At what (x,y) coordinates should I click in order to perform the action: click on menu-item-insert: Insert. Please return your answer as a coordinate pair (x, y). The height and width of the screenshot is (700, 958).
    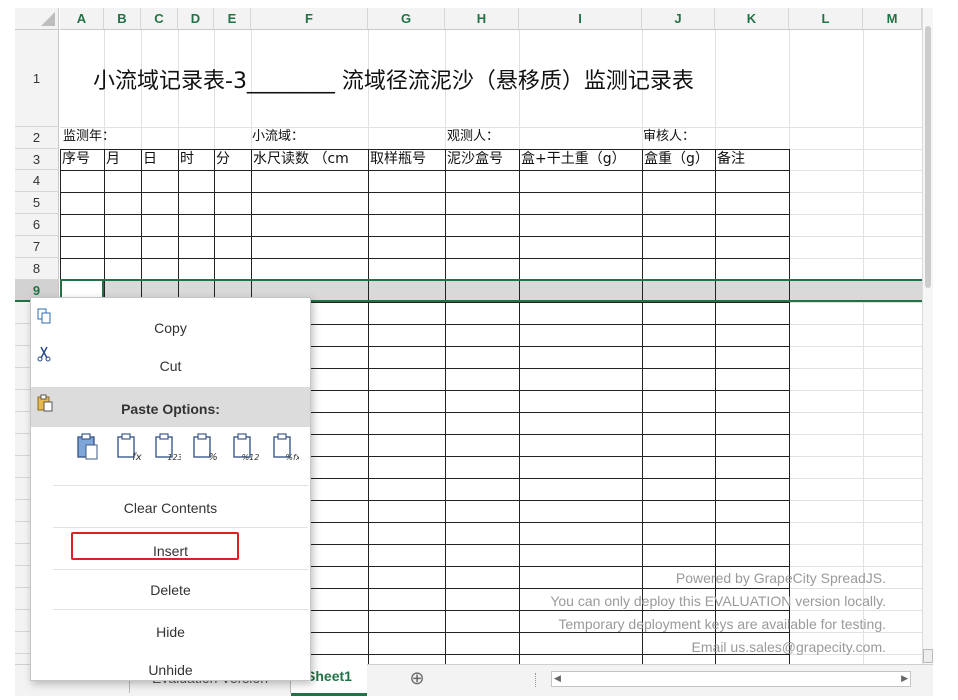
    Looking at the image, I should click on (170, 551).